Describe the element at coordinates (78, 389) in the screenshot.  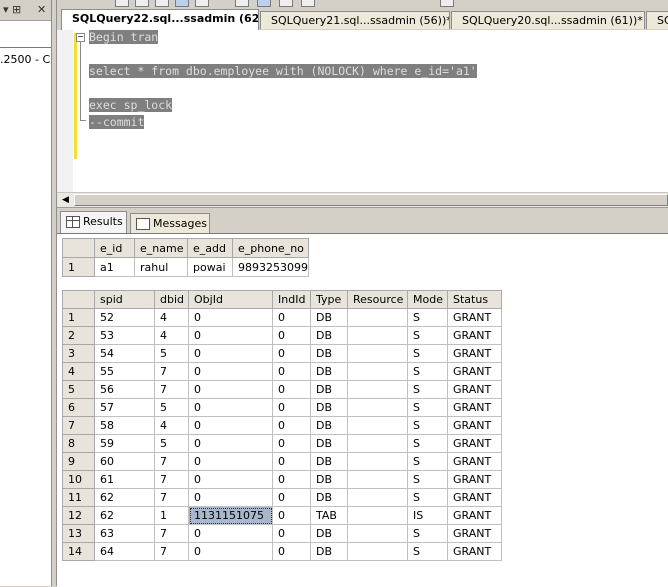
I see `row-number: 5` at that location.